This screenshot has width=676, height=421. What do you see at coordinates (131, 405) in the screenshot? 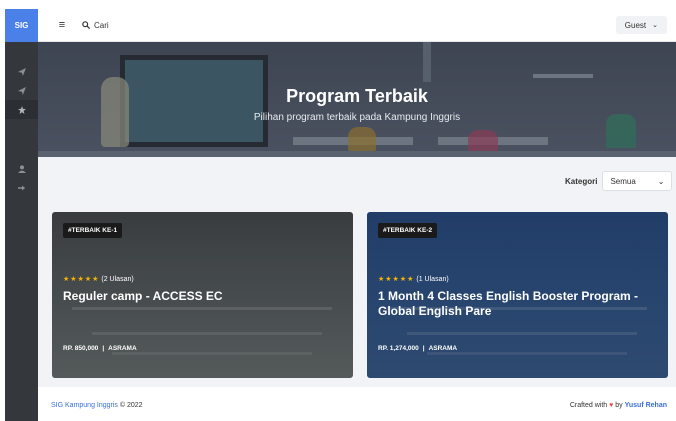
I see `copyright-text: © 2022` at bounding box center [131, 405].